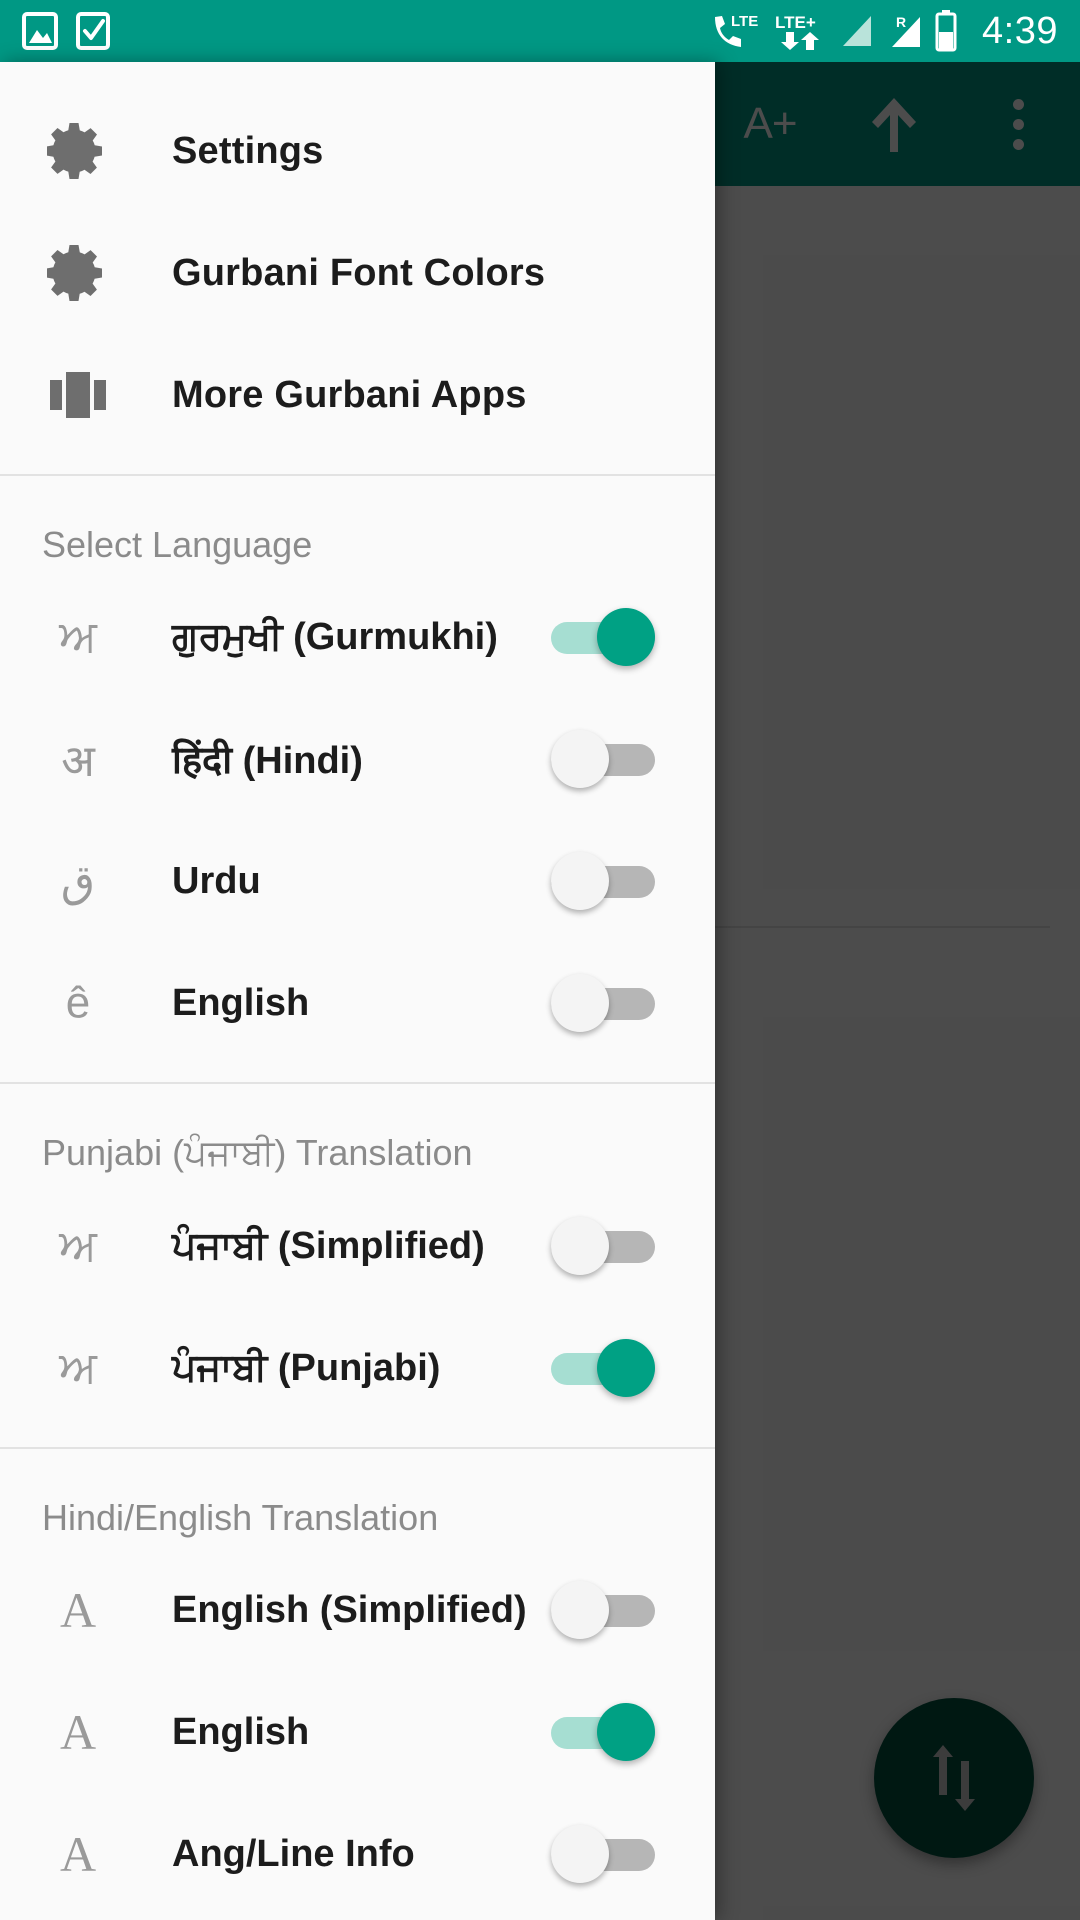 The width and height of the screenshot is (1080, 1920). I want to click on drawer-item-label: Settings, so click(248, 150).